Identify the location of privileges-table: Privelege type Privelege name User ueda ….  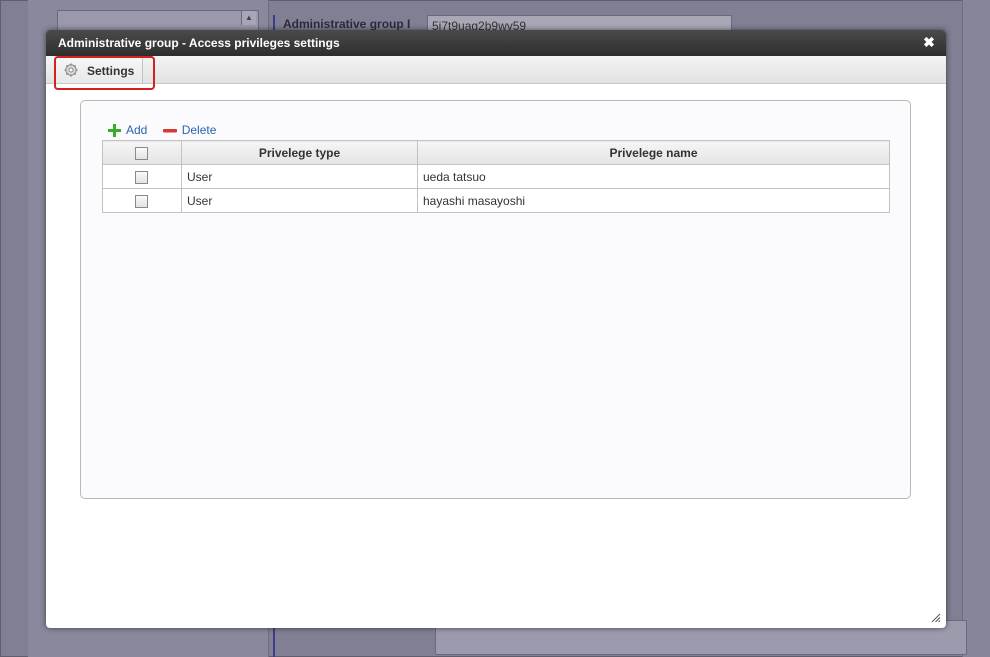
(496, 176).